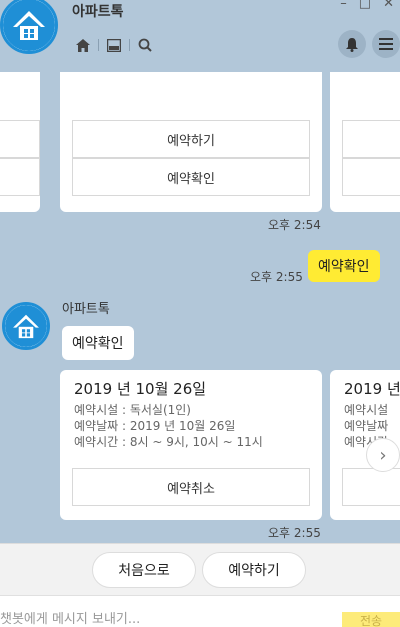 The image size is (400, 627). Describe the element at coordinates (366, 426) in the screenshot. I see `reservation-date: 예약날짜` at that location.